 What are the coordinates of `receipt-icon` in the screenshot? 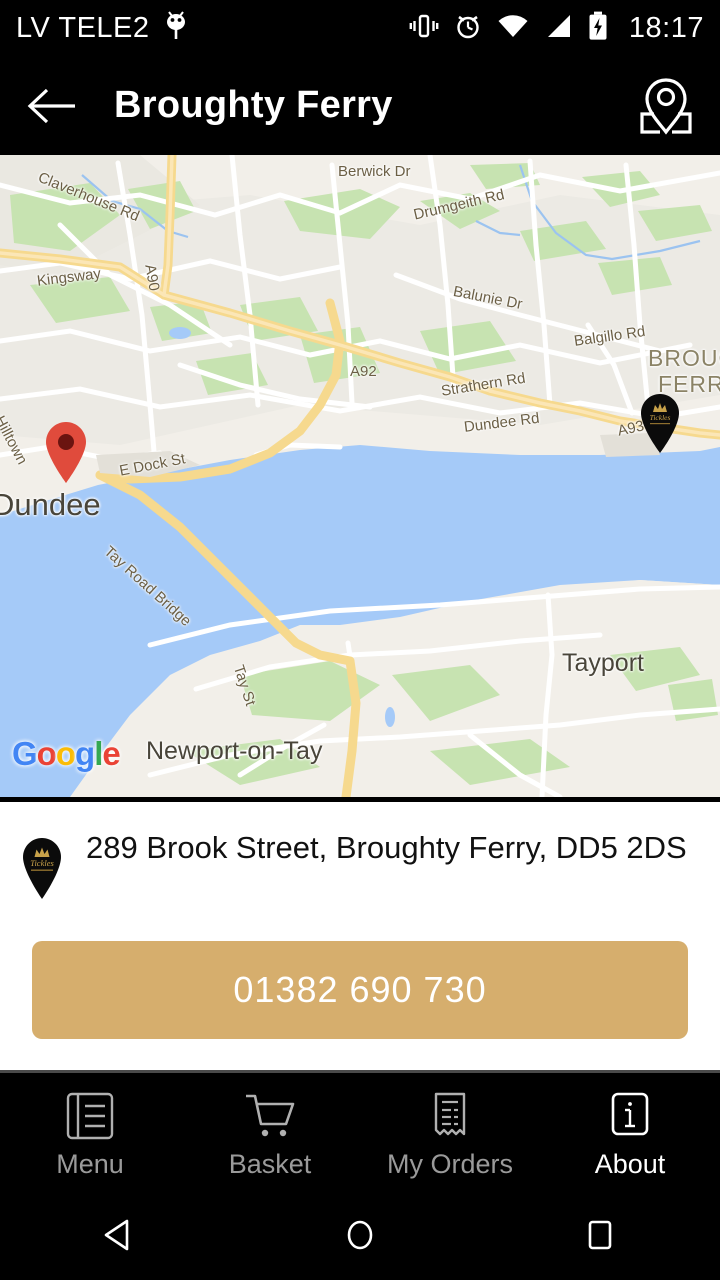 It's located at (450, 1116).